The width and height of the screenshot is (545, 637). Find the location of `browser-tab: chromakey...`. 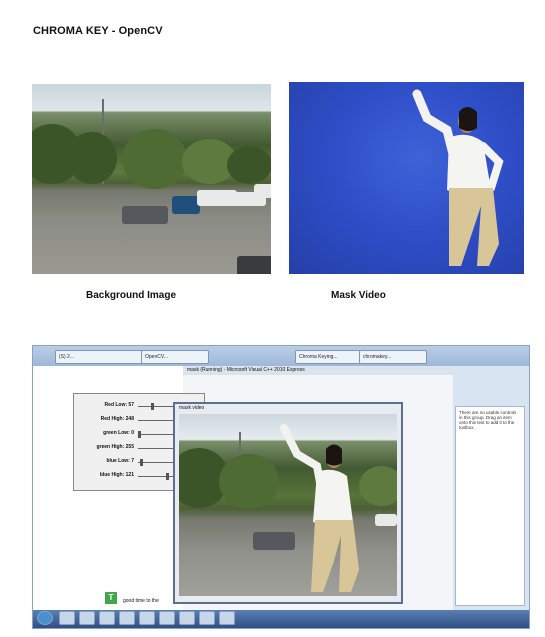

browser-tab: chromakey... is located at coordinates (393, 357).